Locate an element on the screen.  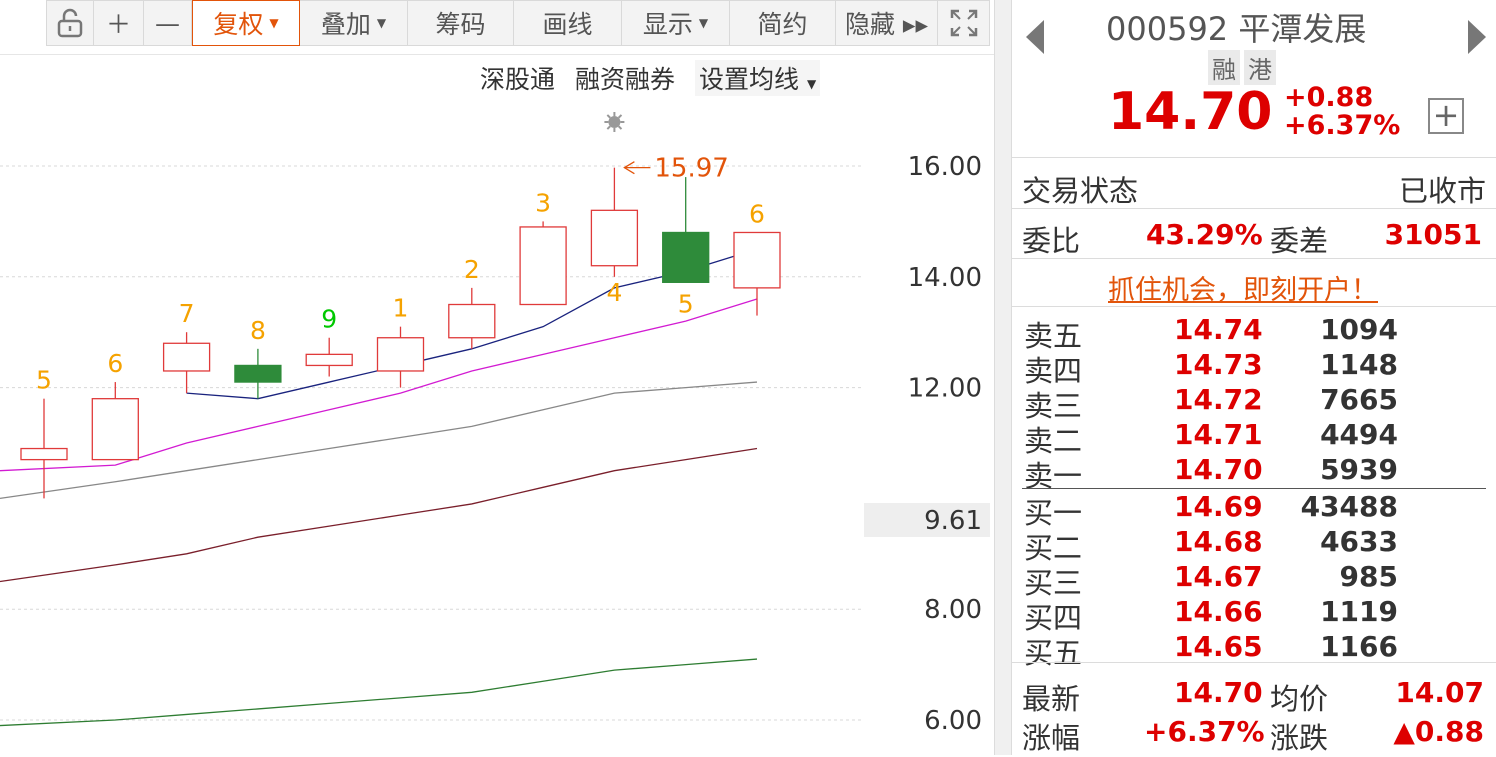
level-volume: 43488 is located at coordinates (1349, 506).